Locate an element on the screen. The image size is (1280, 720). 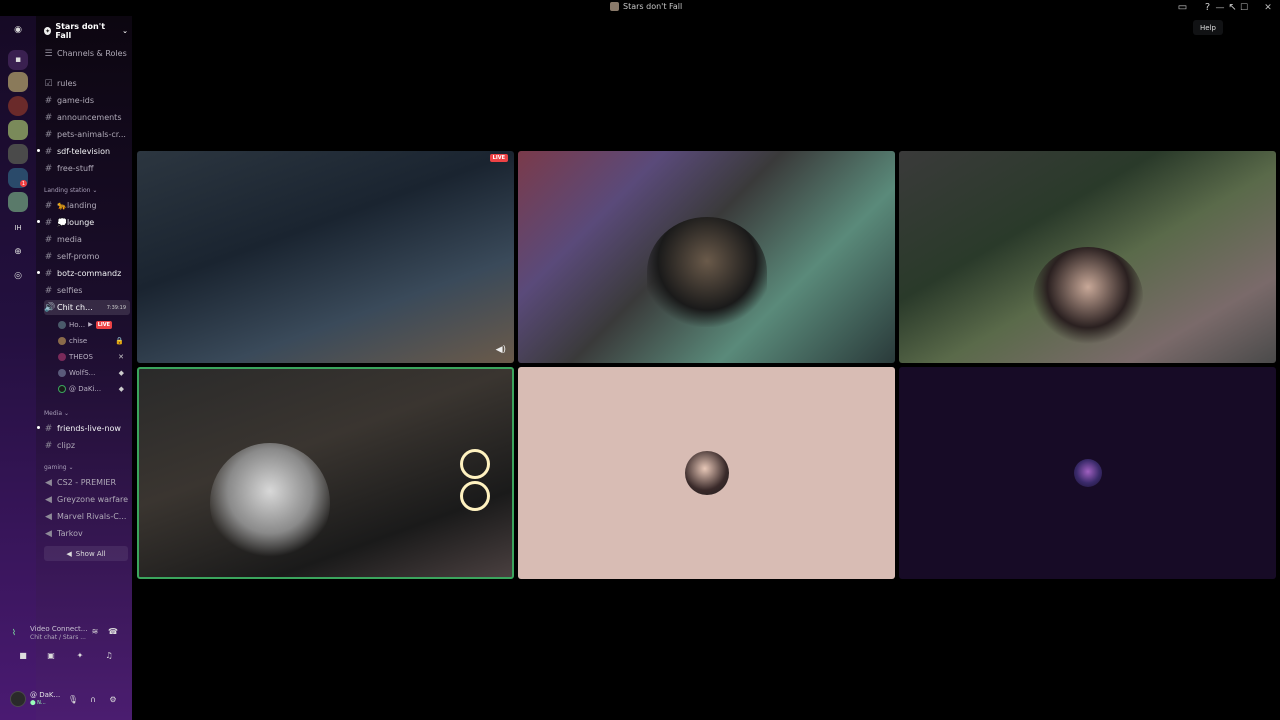
add-server-icon: ⊕ is located at coordinates (18, 252).